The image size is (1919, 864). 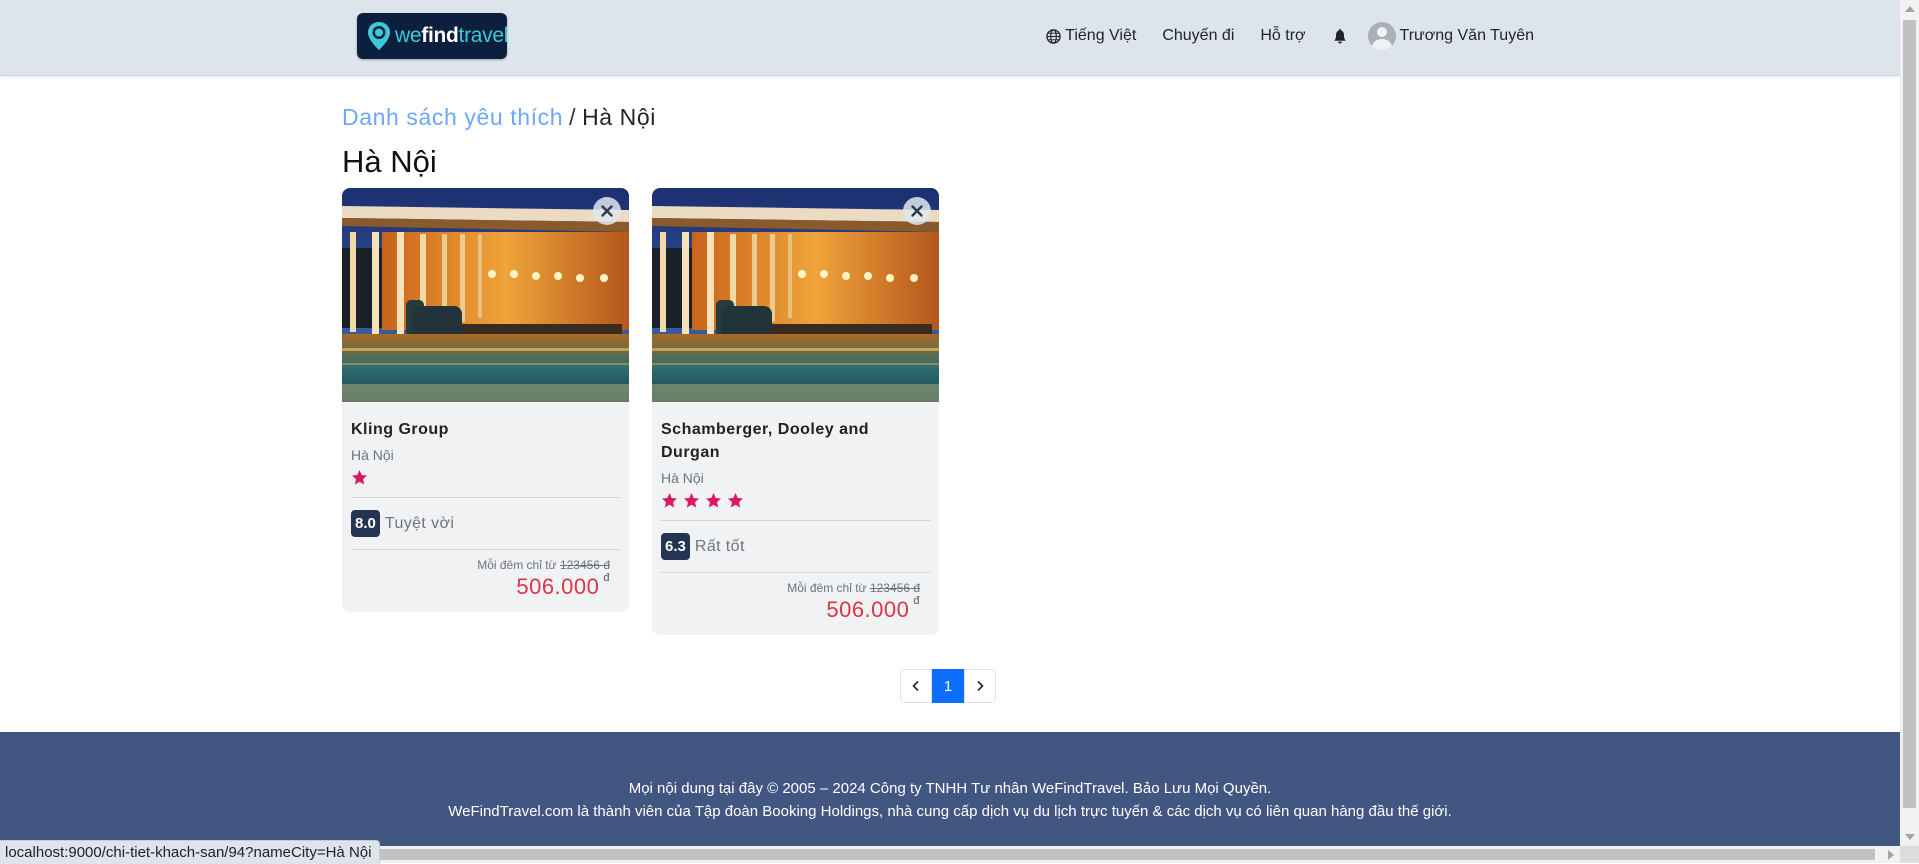 I want to click on breadcrumb: Danh sách yêu thích / Hà Nội, so click(x=499, y=117).